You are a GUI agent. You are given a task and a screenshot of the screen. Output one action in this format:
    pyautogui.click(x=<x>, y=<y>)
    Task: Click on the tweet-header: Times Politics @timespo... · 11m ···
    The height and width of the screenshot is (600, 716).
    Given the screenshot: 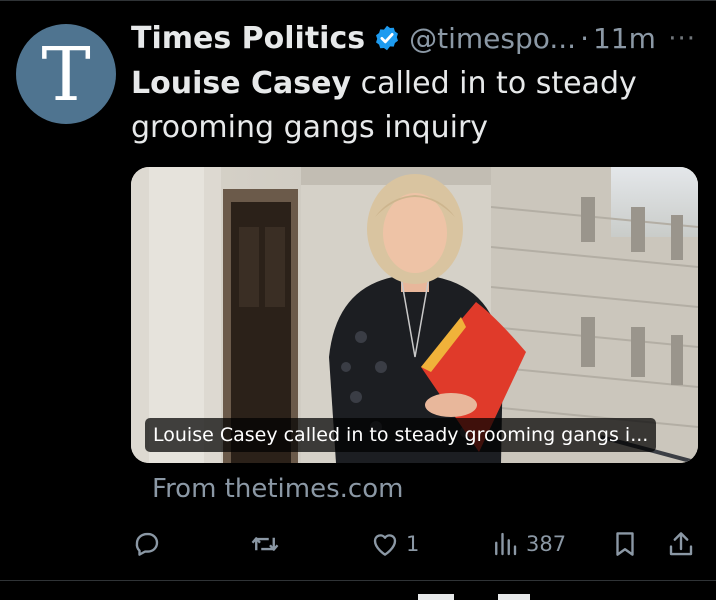 What is the action you would take?
    pyautogui.click(x=415, y=38)
    